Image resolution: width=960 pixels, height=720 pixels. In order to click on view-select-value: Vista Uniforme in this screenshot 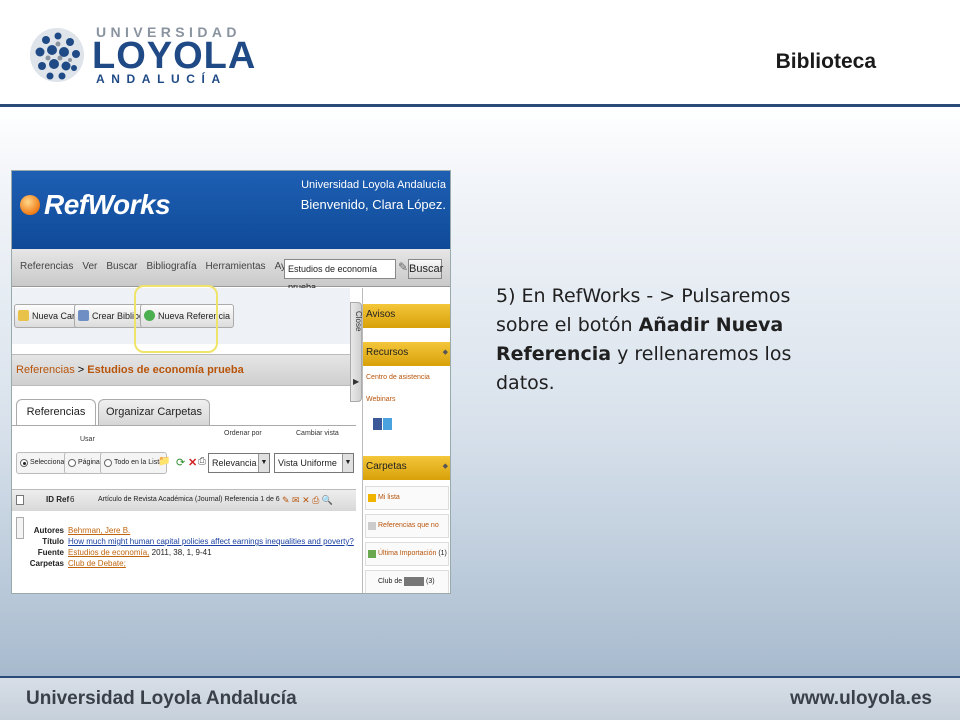, I will do `click(307, 463)`.